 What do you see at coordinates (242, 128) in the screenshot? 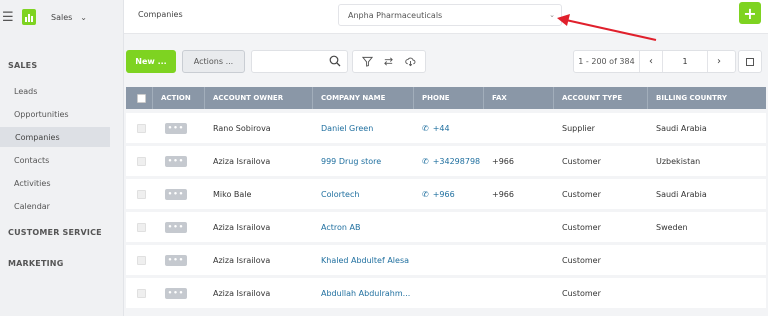
I see `account-owner-cell: Rano Sobirova` at bounding box center [242, 128].